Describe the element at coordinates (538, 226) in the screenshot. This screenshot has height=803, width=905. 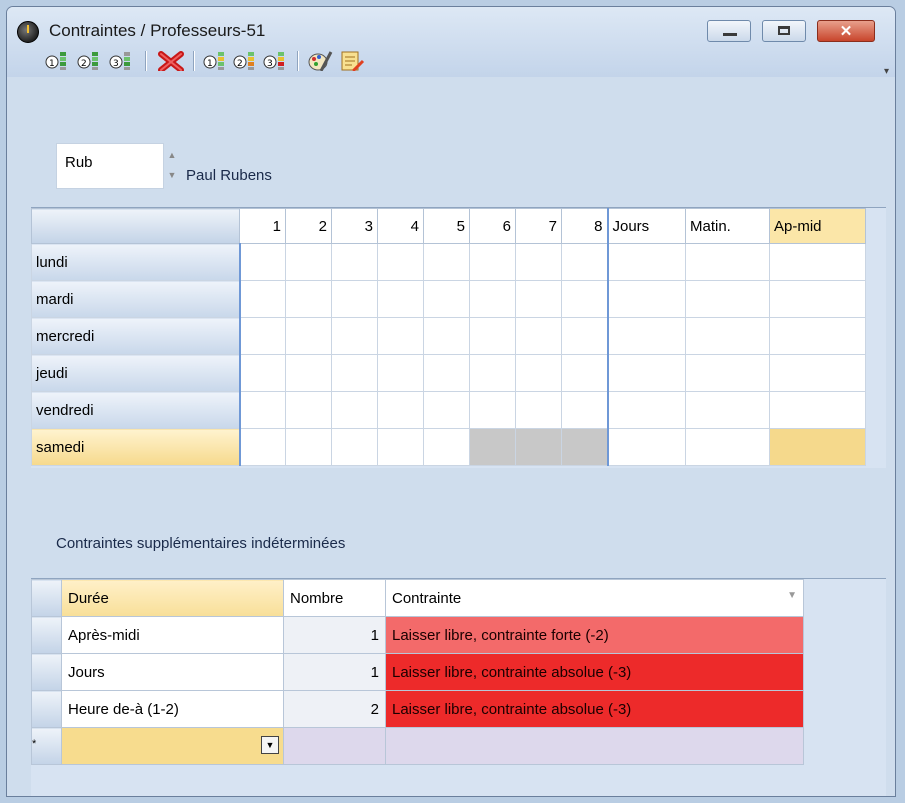
I see `col-header-7: 7` at that location.